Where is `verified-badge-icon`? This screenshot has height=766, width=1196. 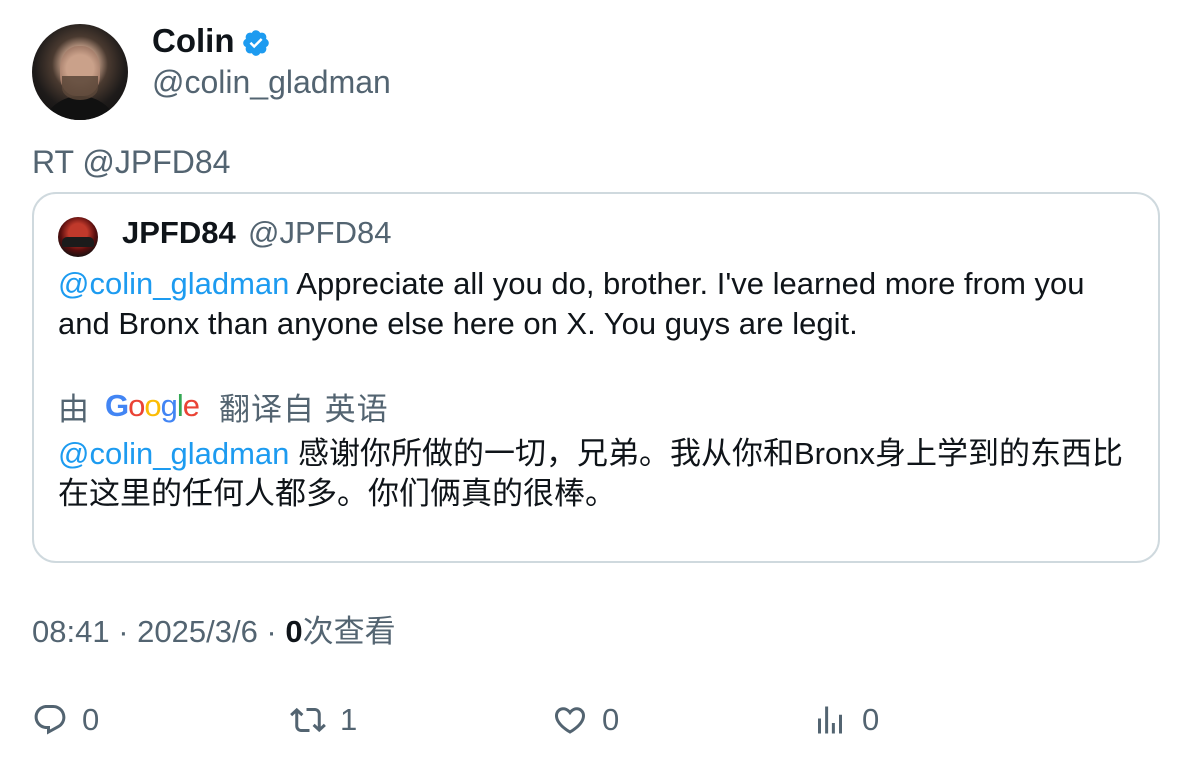 verified-badge-icon is located at coordinates (256, 43).